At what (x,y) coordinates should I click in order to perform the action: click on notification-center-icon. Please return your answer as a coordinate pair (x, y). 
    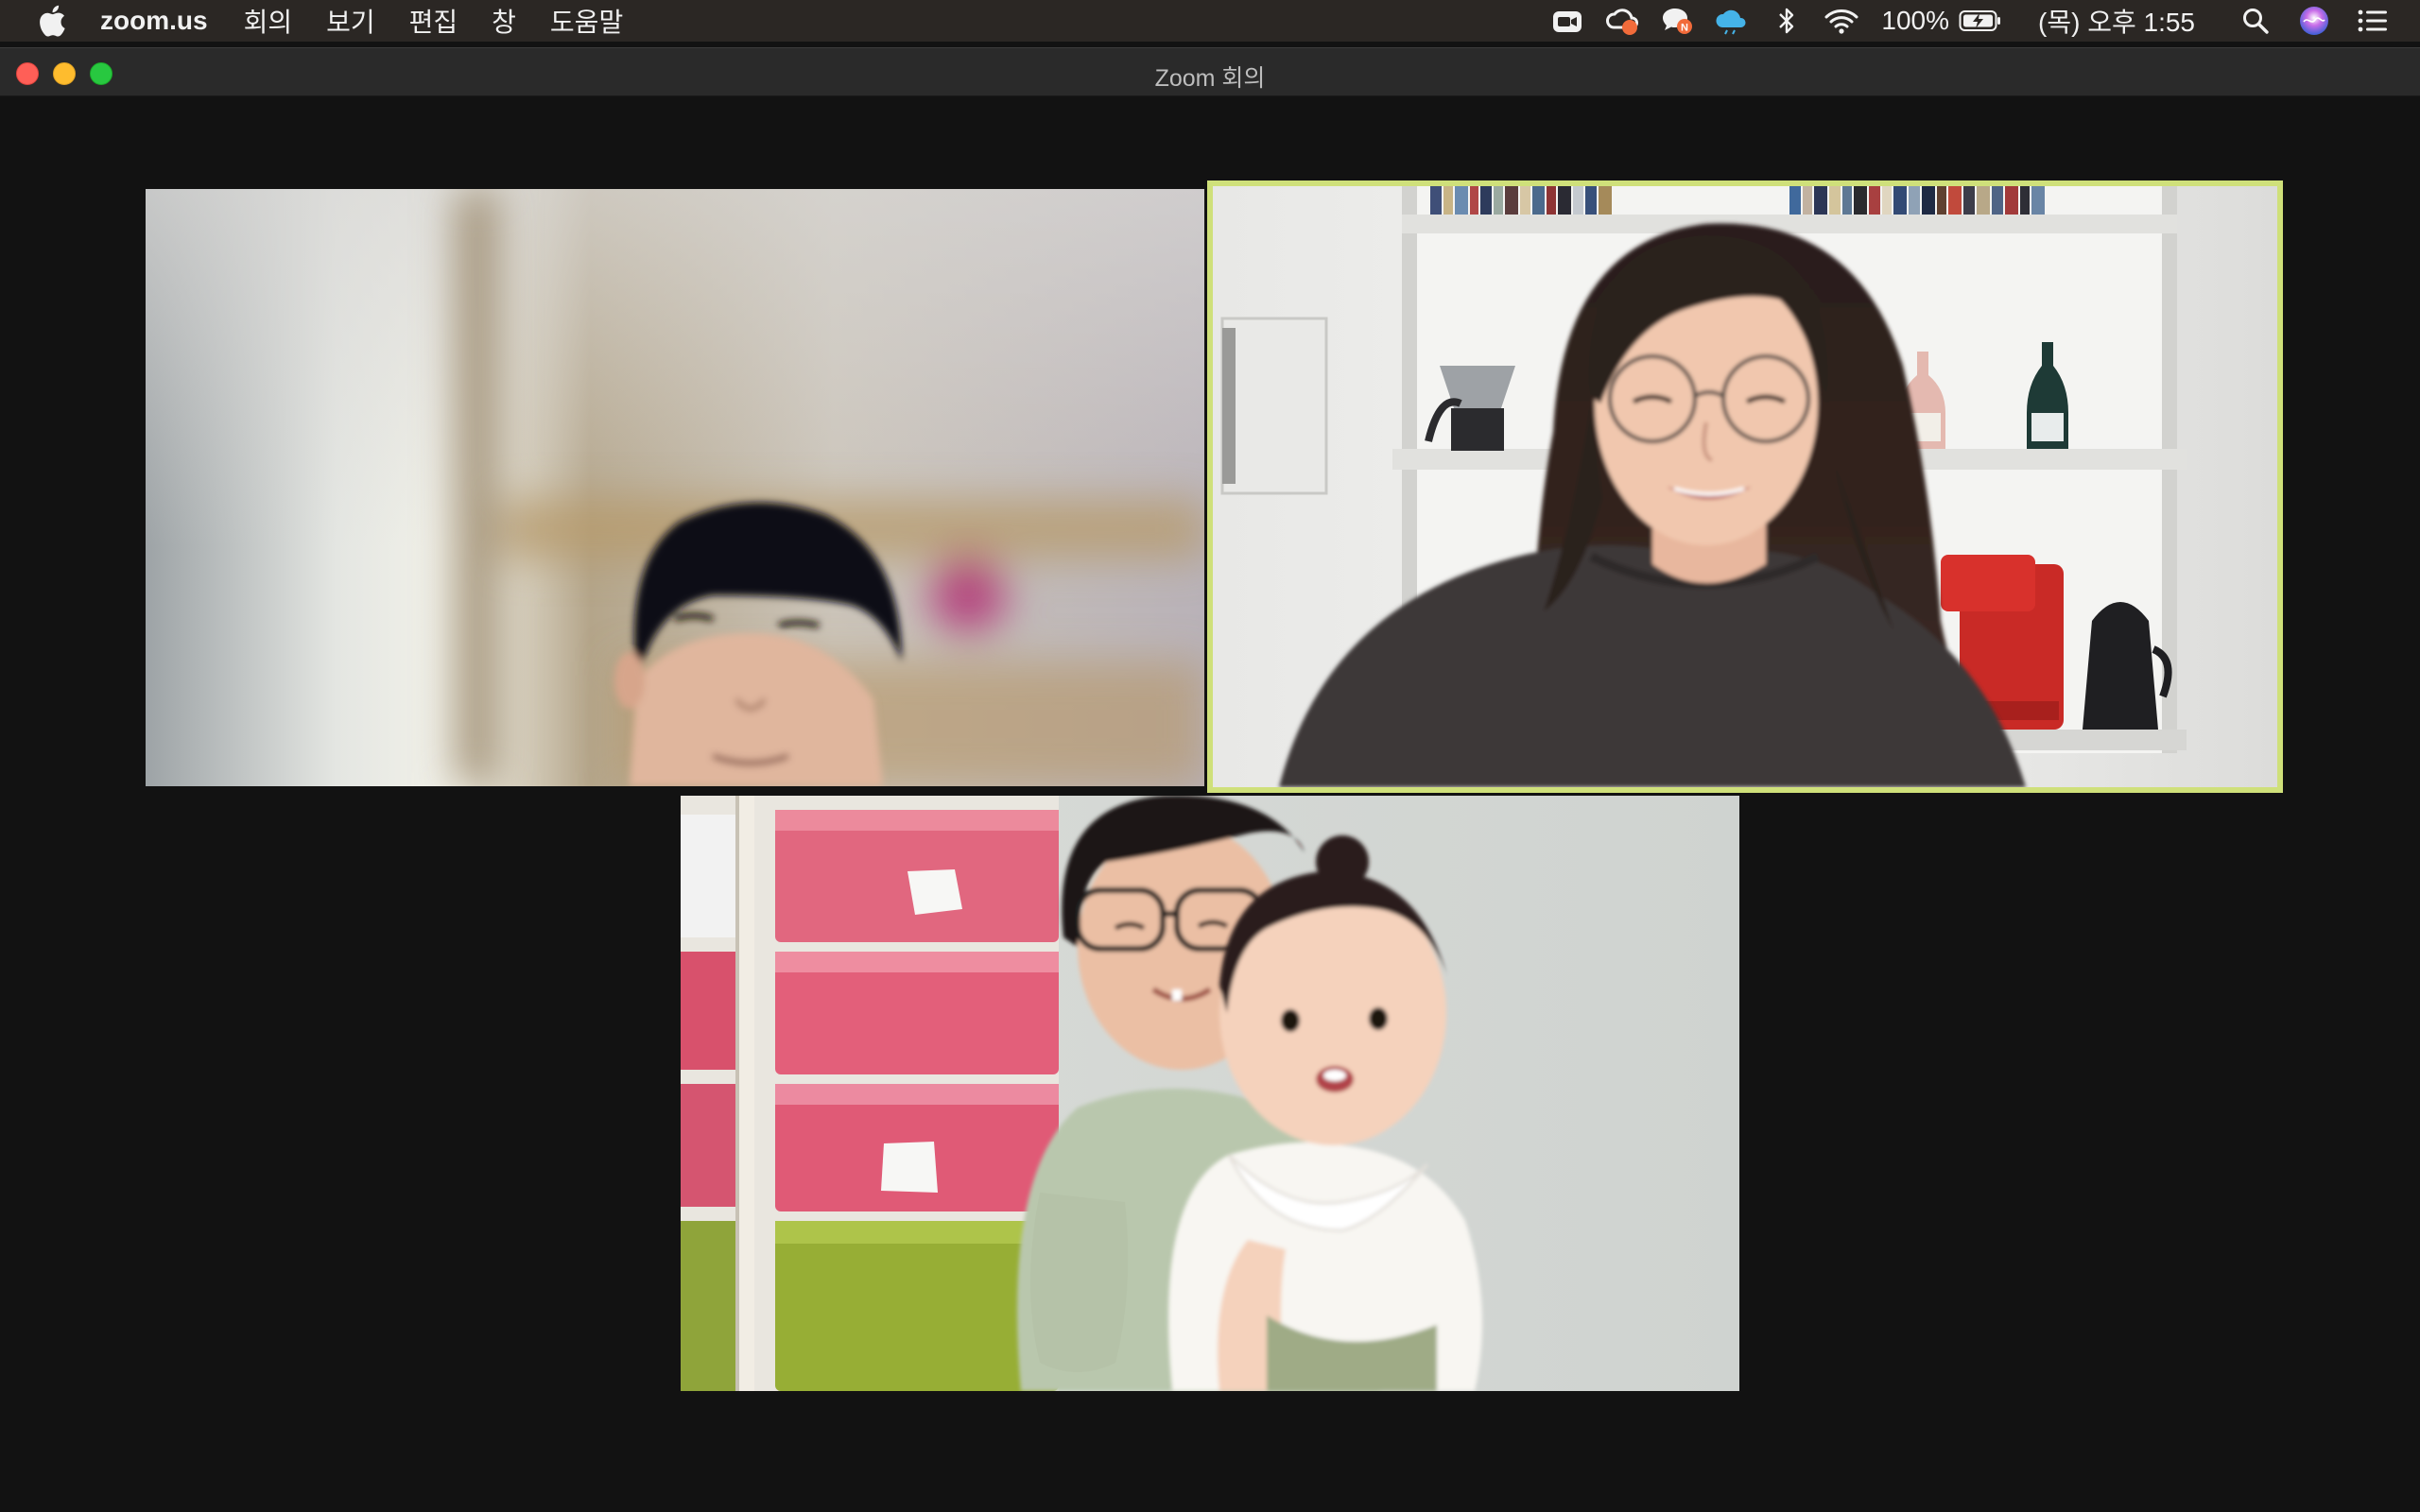
    Looking at the image, I should click on (2373, 21).